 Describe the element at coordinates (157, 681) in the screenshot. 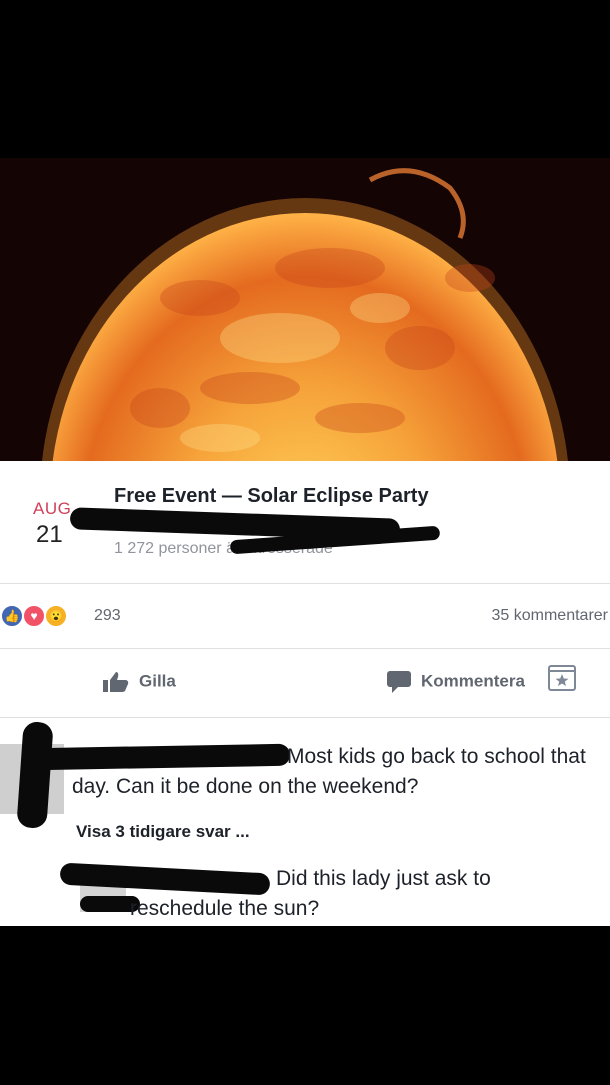

I see `like-label: Gilla` at that location.